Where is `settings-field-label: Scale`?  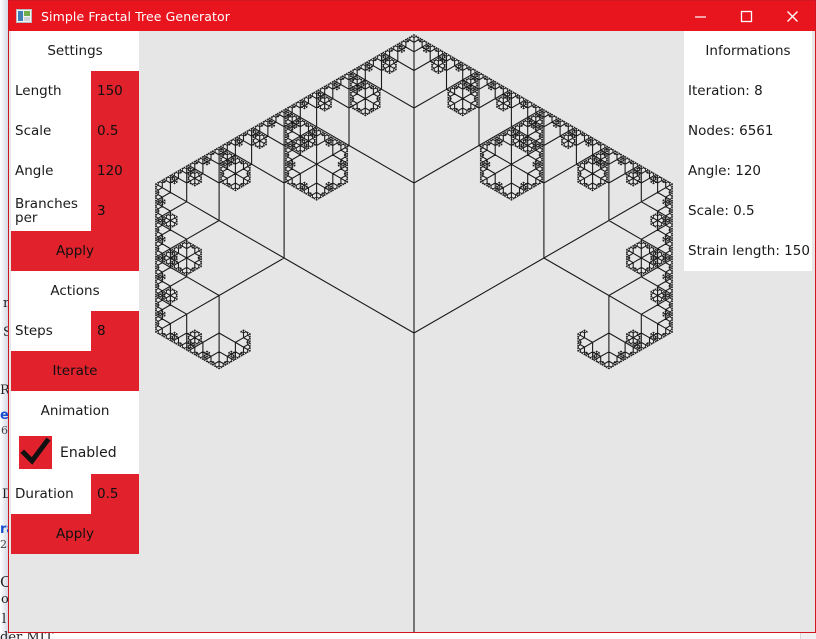
settings-field-label: Scale is located at coordinates (51, 131).